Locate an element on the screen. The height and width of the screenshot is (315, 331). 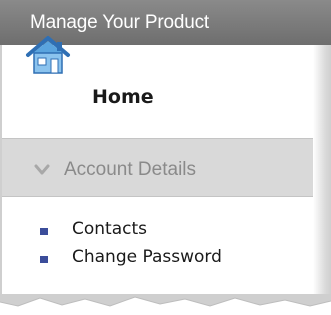
section-label: Account Details is located at coordinates (130, 169).